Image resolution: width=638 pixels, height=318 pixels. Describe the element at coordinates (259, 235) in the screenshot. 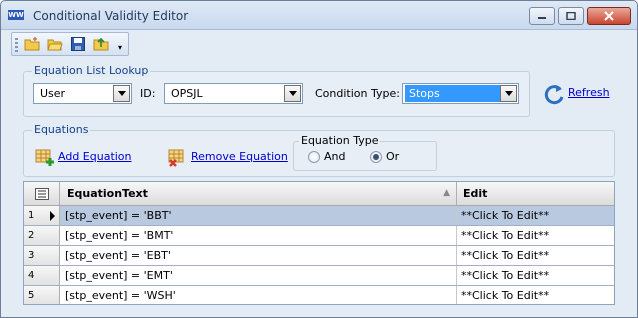

I see `equation-cell: [stp_event] = 'BMT'` at that location.